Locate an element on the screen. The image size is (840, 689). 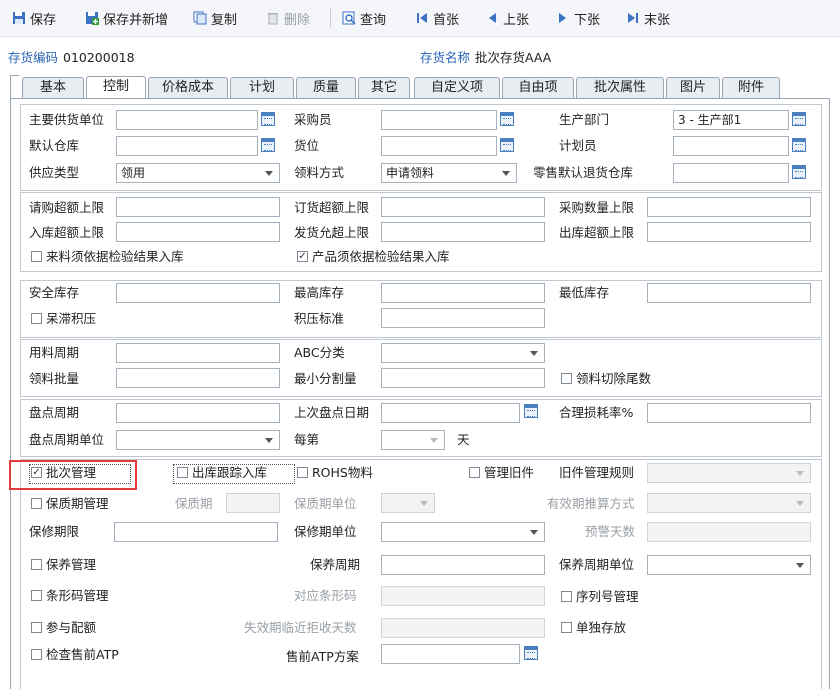
save-and-new-button: 保存并新增 is located at coordinates (126, 18).